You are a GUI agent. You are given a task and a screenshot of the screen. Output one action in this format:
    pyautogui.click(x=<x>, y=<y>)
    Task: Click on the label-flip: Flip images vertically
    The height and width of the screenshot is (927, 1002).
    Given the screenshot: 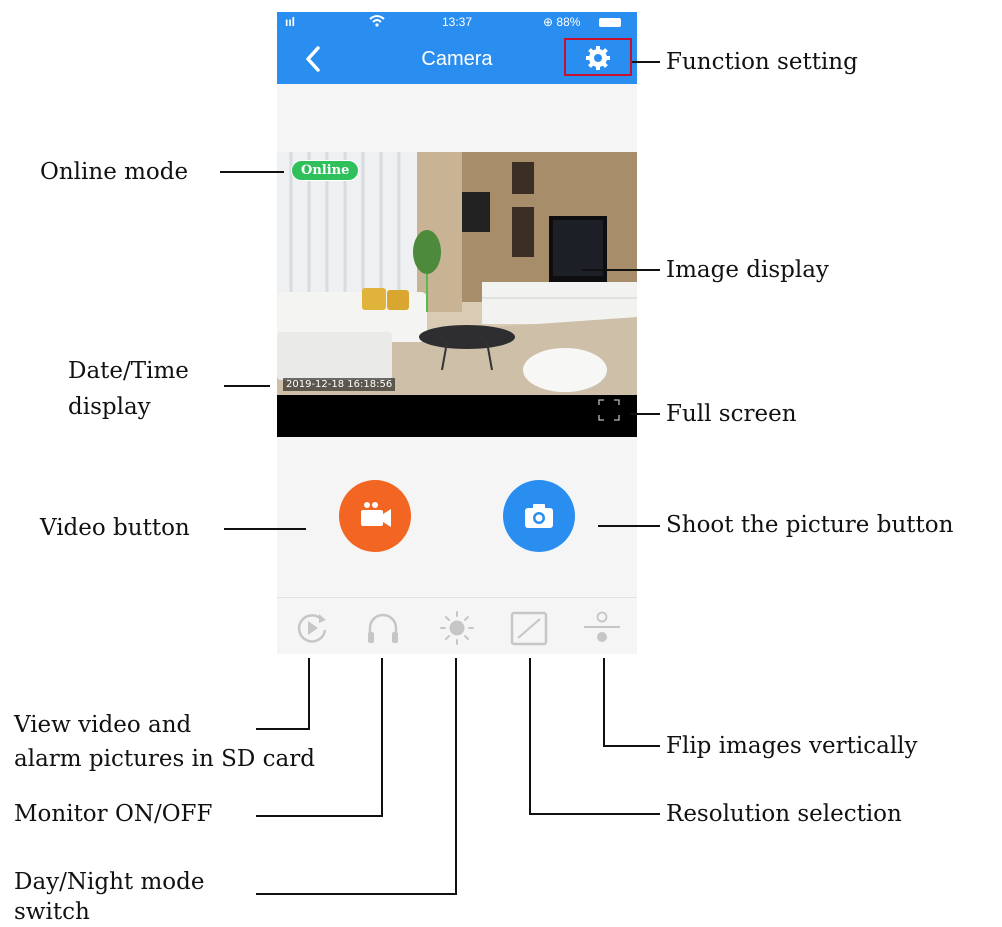 What is the action you would take?
    pyautogui.click(x=792, y=746)
    